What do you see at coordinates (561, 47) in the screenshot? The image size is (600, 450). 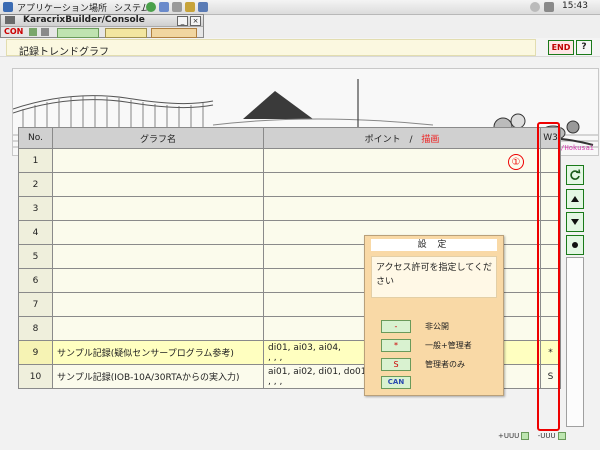 I see `end-button: END` at bounding box center [561, 47].